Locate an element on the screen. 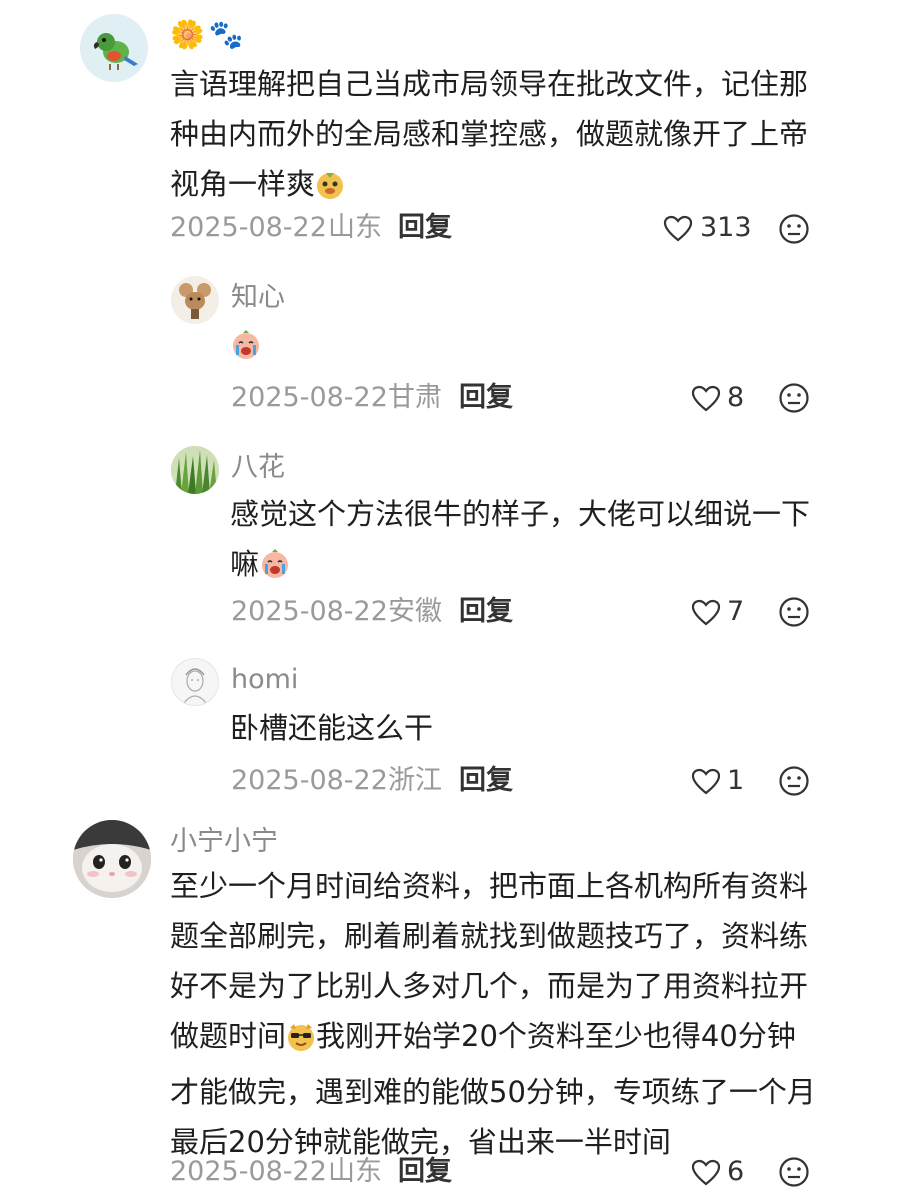 The height and width of the screenshot is (1200, 900). username-emoji: 🌼 🐾 is located at coordinates (209, 35).